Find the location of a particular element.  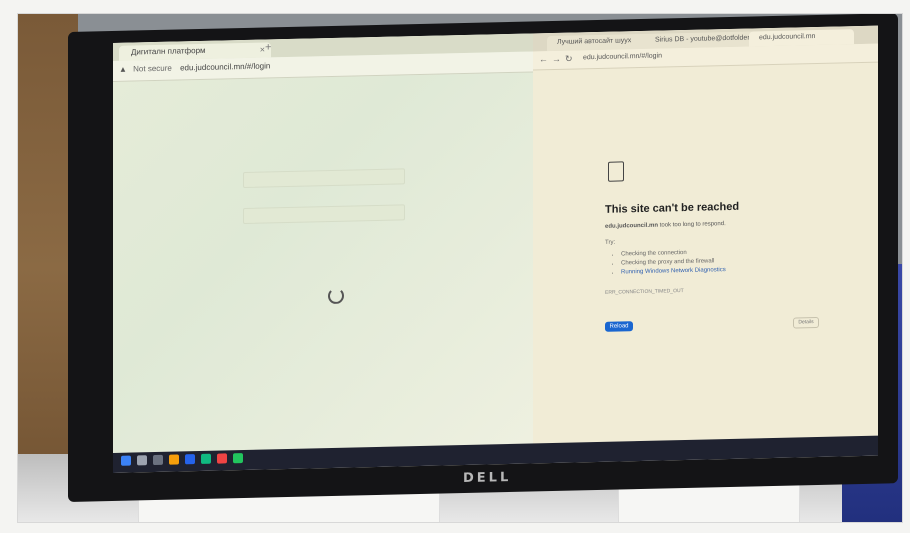

error-title: This site can't be reached is located at coordinates (672, 208).